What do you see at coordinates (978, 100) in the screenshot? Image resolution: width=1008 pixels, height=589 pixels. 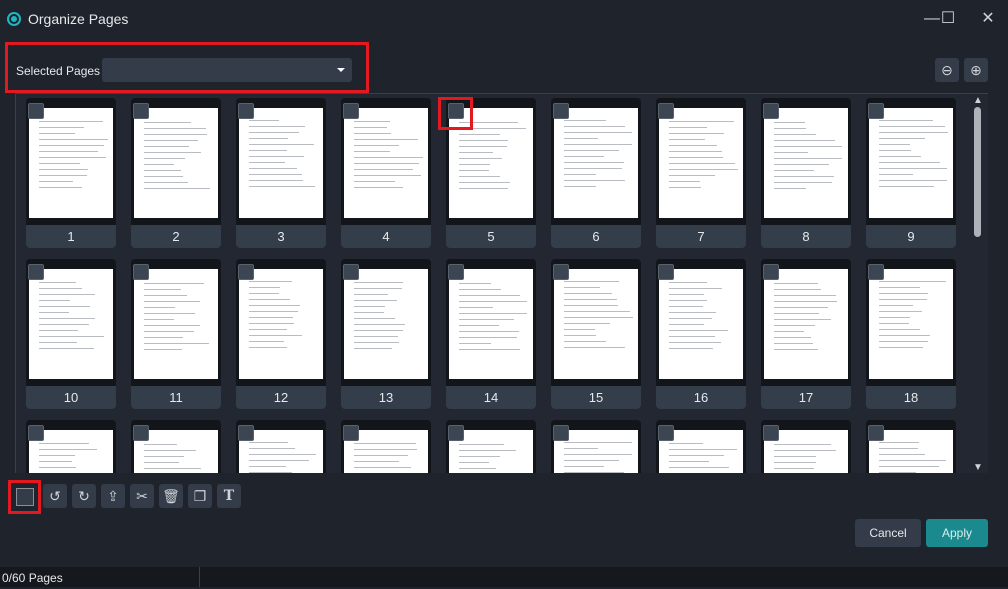 I see `scroll-up-icon: ▲` at bounding box center [978, 100].